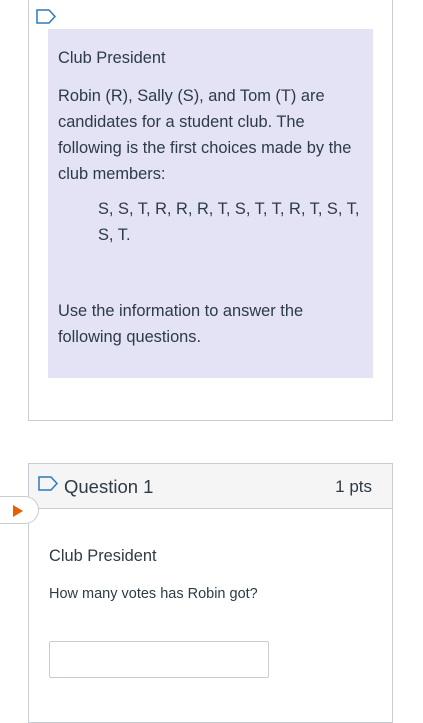 This screenshot has height=723, width=423. What do you see at coordinates (109, 486) in the screenshot?
I see `question-title: Question 1` at bounding box center [109, 486].